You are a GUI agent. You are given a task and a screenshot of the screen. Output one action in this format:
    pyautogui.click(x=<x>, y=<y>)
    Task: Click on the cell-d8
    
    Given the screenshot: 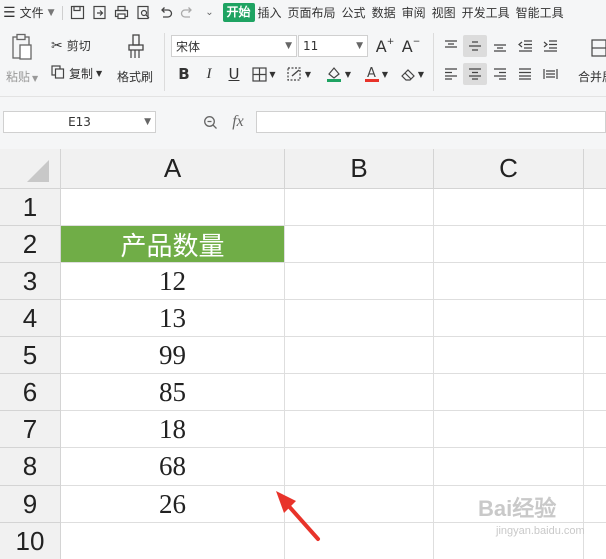 What is the action you would take?
    pyautogui.click(x=595, y=467)
    